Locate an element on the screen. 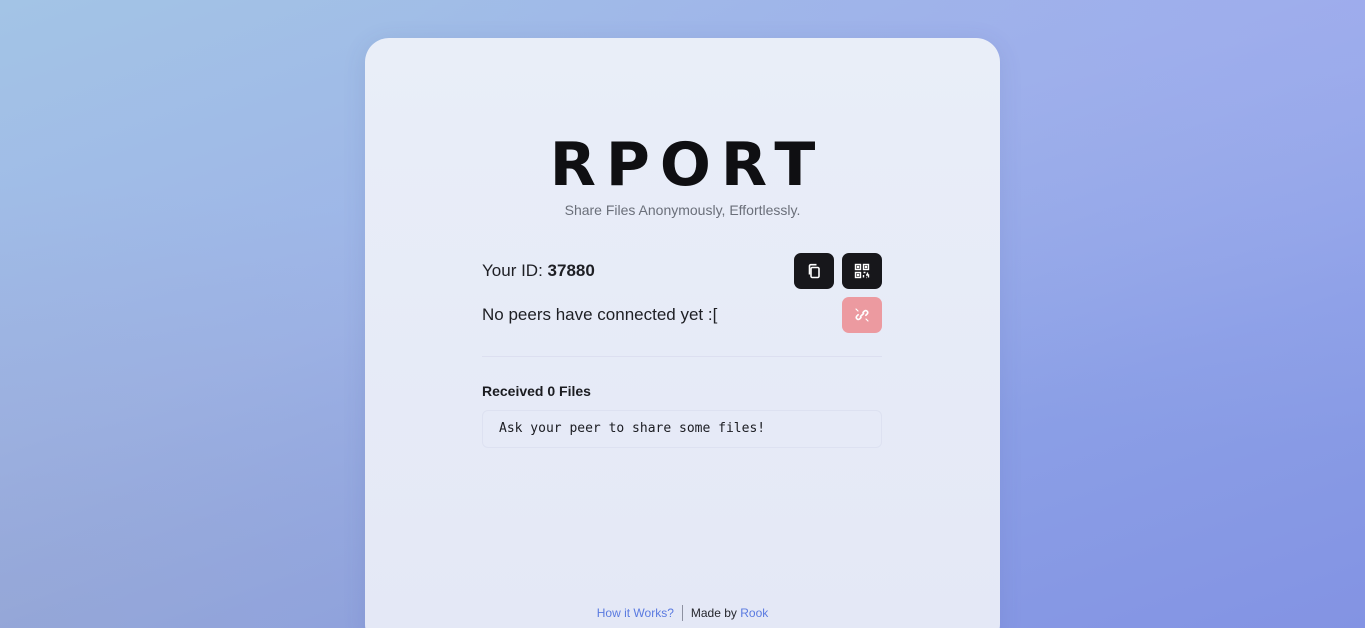 The height and width of the screenshot is (628, 1365). section-divider is located at coordinates (682, 356).